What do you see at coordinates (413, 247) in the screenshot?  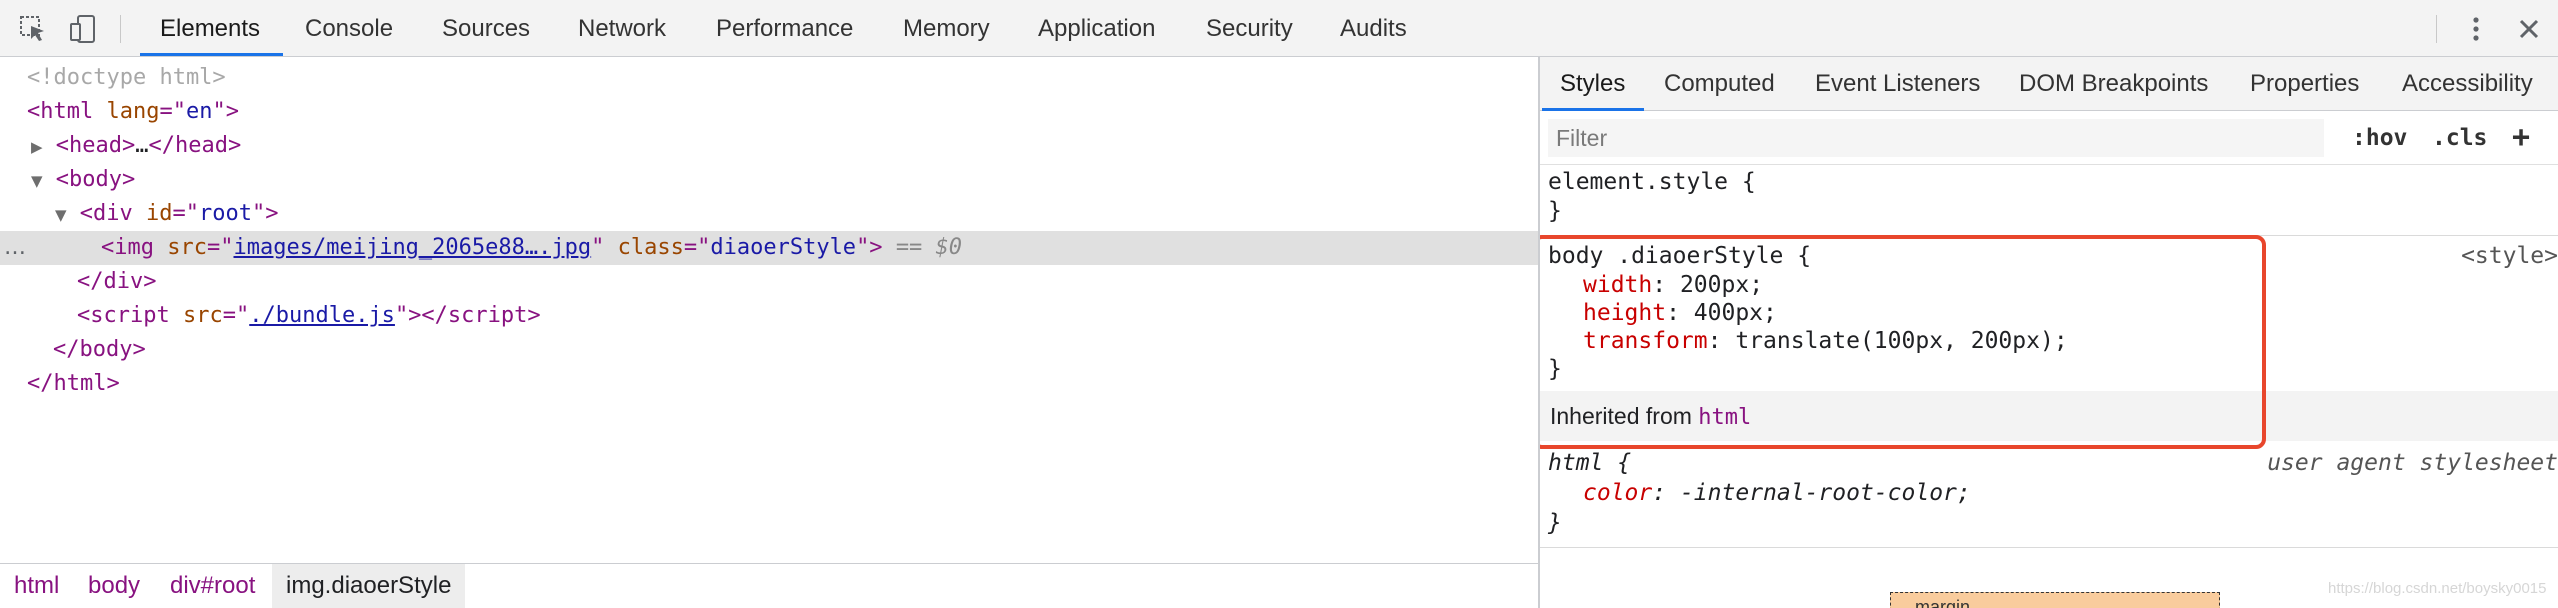 I see `img-src-link: images/meijing_2065e88….jpg` at bounding box center [413, 247].